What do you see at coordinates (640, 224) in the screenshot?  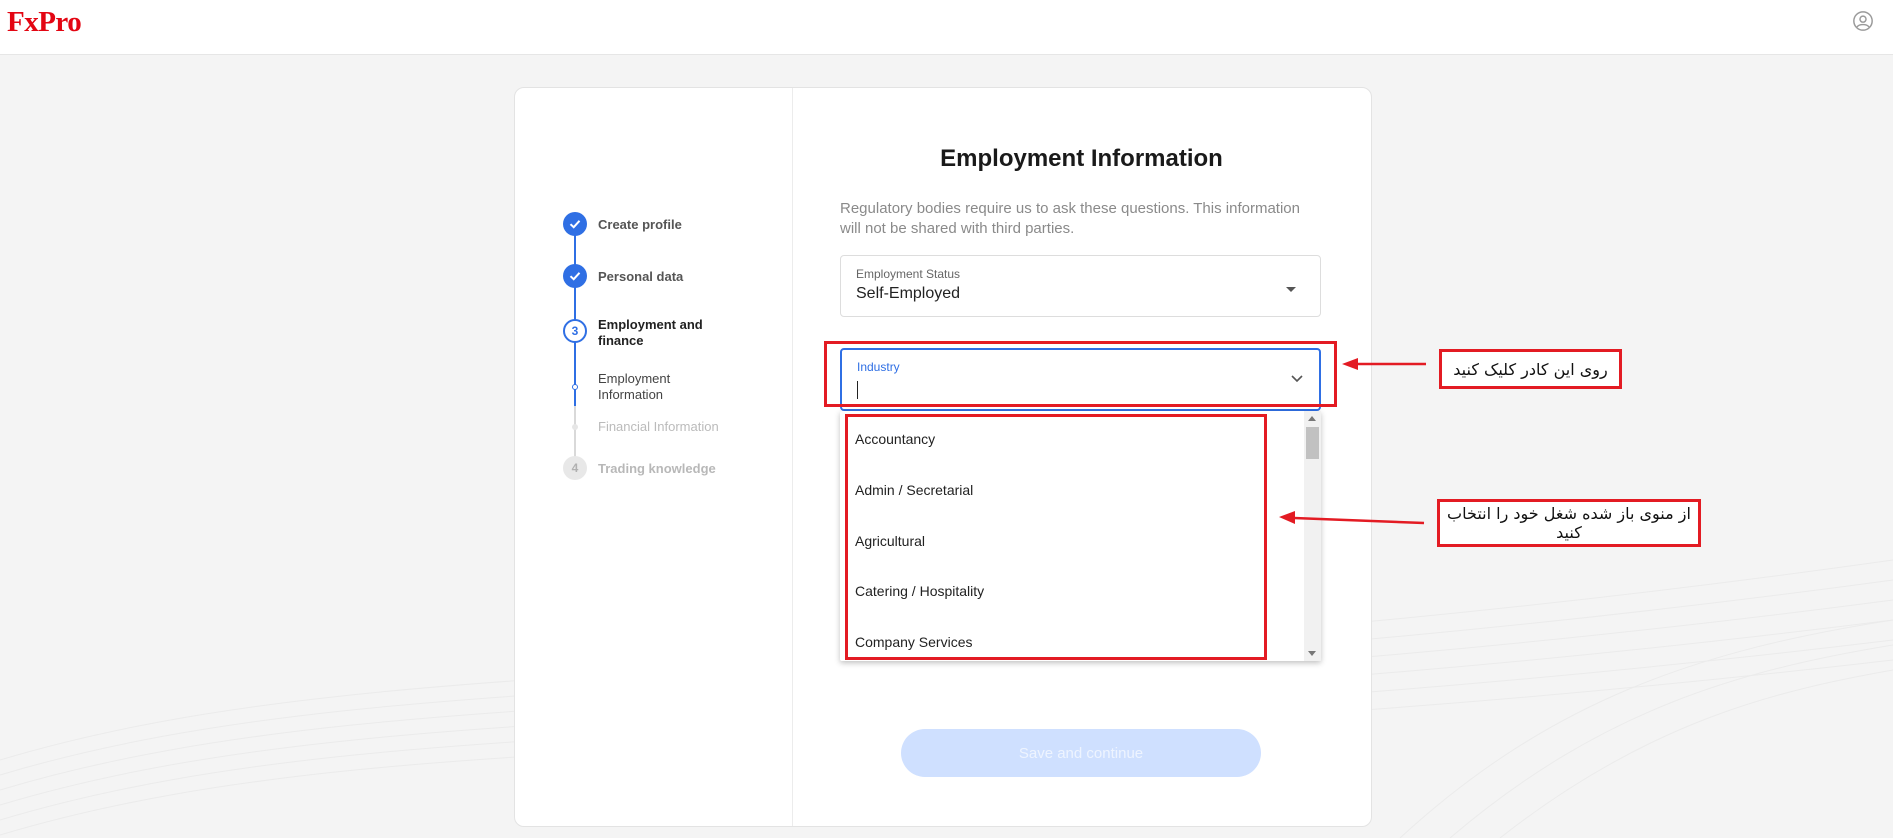 I see `step-create-profile: Create profile` at bounding box center [640, 224].